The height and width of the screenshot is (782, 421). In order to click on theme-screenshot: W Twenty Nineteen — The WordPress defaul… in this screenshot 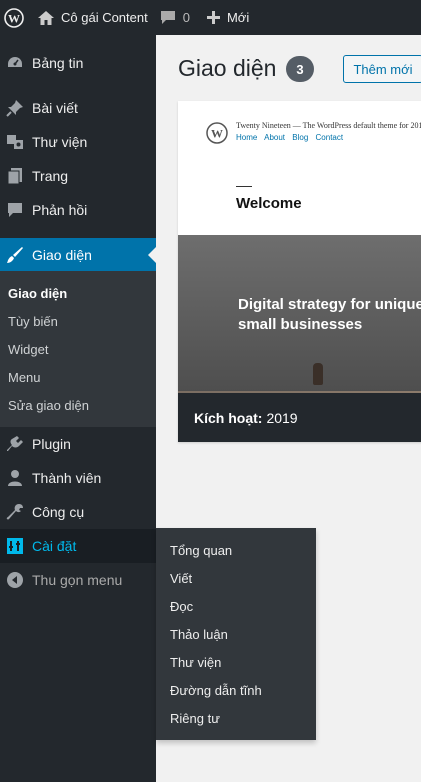, I will do `click(299, 168)`.